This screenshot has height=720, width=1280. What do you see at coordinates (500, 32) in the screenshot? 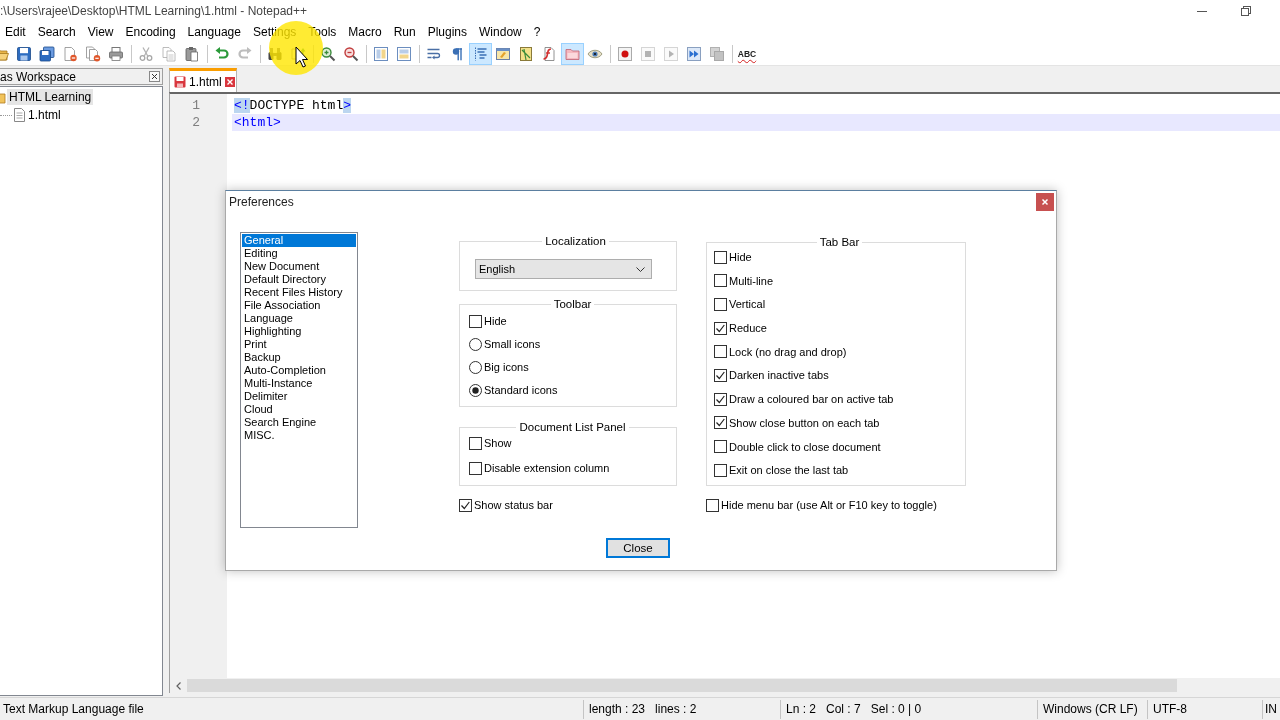
I see `menu-item: Window` at bounding box center [500, 32].